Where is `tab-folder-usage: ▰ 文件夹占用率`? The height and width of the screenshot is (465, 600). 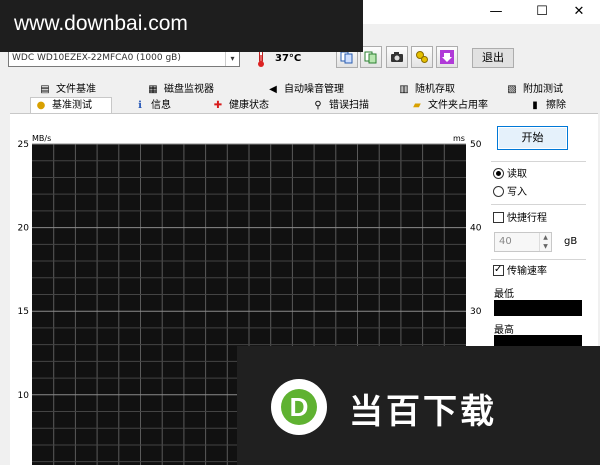 tab-folder-usage: ▰ 文件夹占用率 is located at coordinates (449, 106).